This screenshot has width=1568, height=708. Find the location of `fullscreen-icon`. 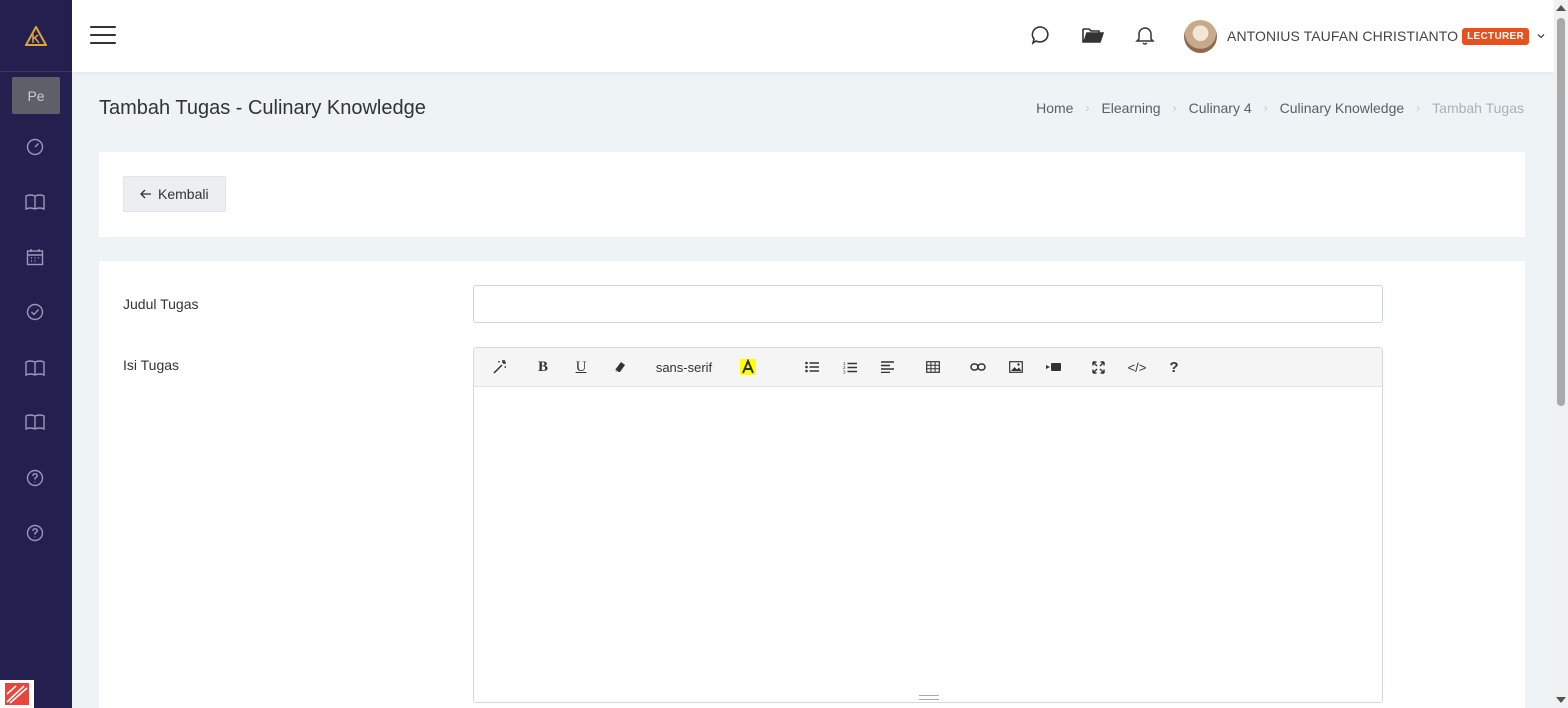

fullscreen-icon is located at coordinates (1098, 367).